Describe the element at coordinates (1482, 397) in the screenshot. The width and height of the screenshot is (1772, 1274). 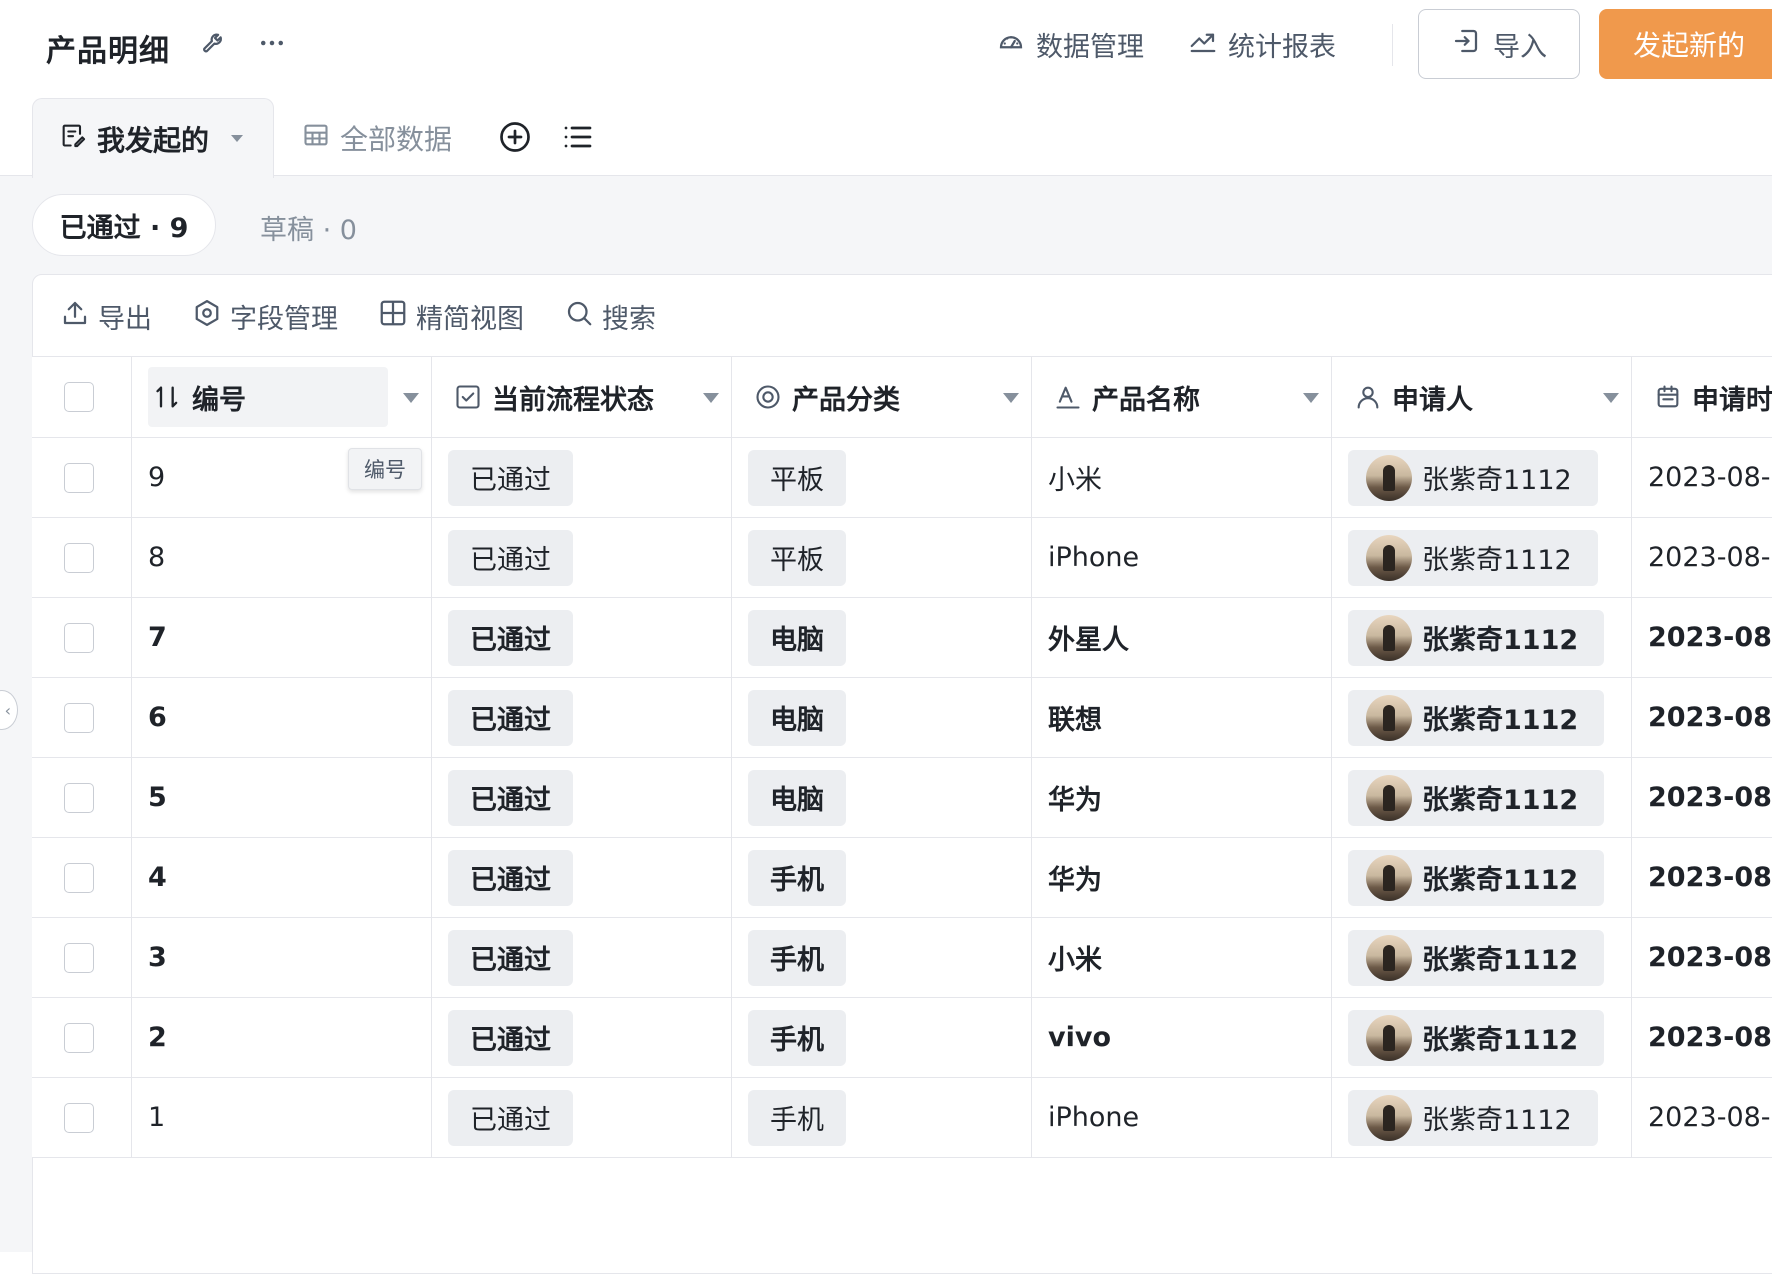
I see `column-header-applicant: 申请人` at that location.